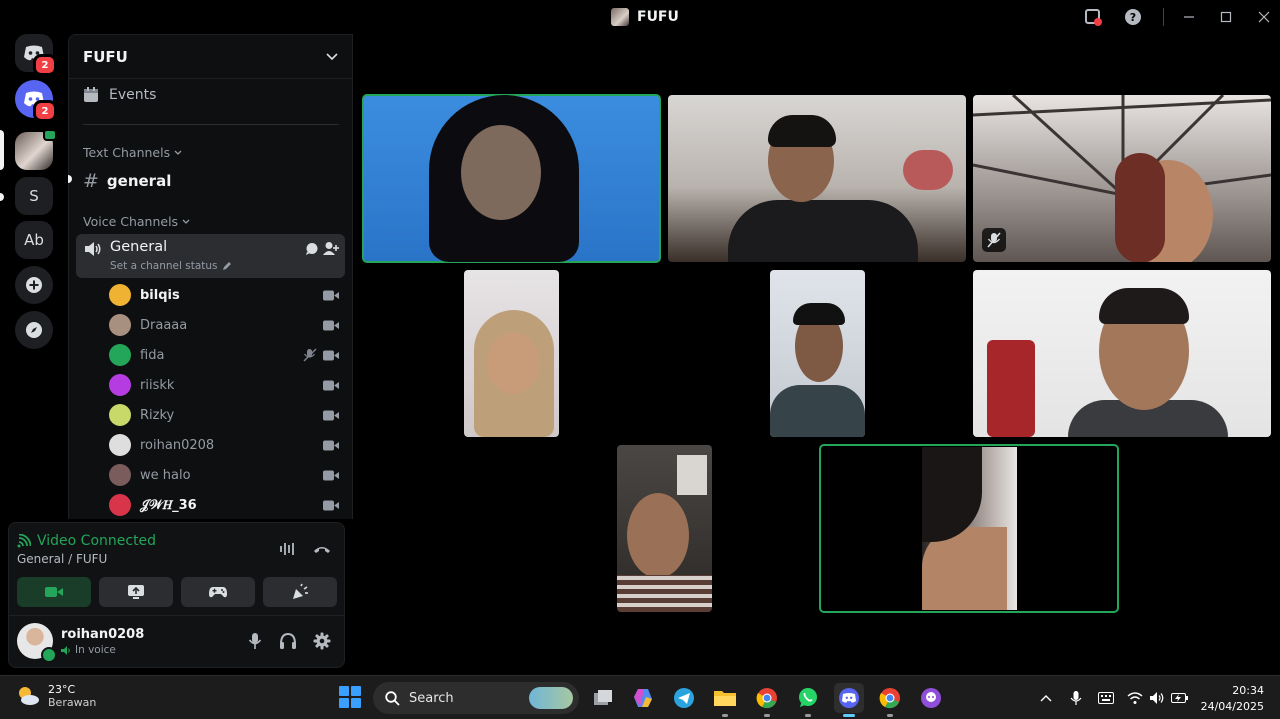  What do you see at coordinates (300, 592) in the screenshot?
I see `soundboard-button` at bounding box center [300, 592].